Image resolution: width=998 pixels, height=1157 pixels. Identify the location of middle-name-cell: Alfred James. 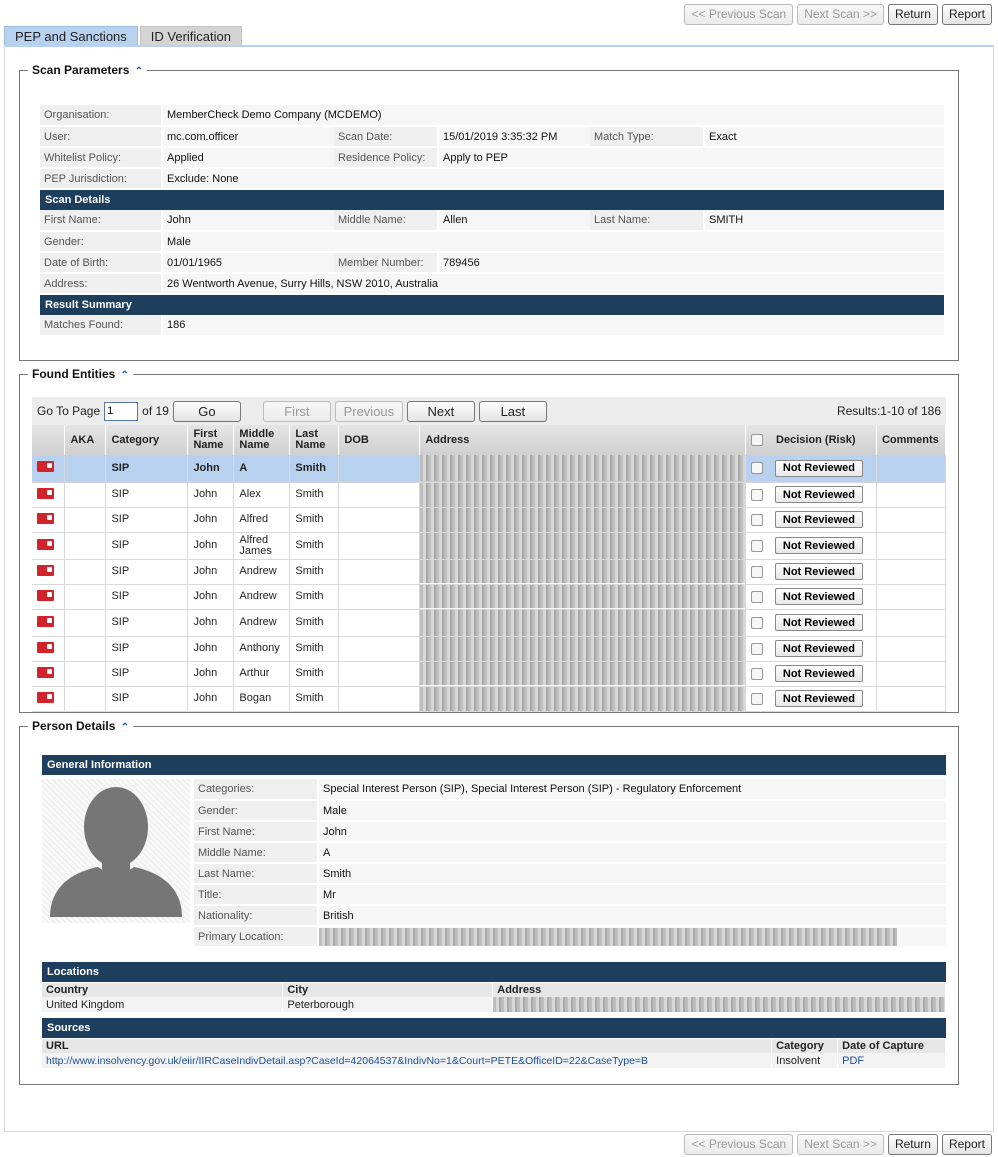
(262, 546).